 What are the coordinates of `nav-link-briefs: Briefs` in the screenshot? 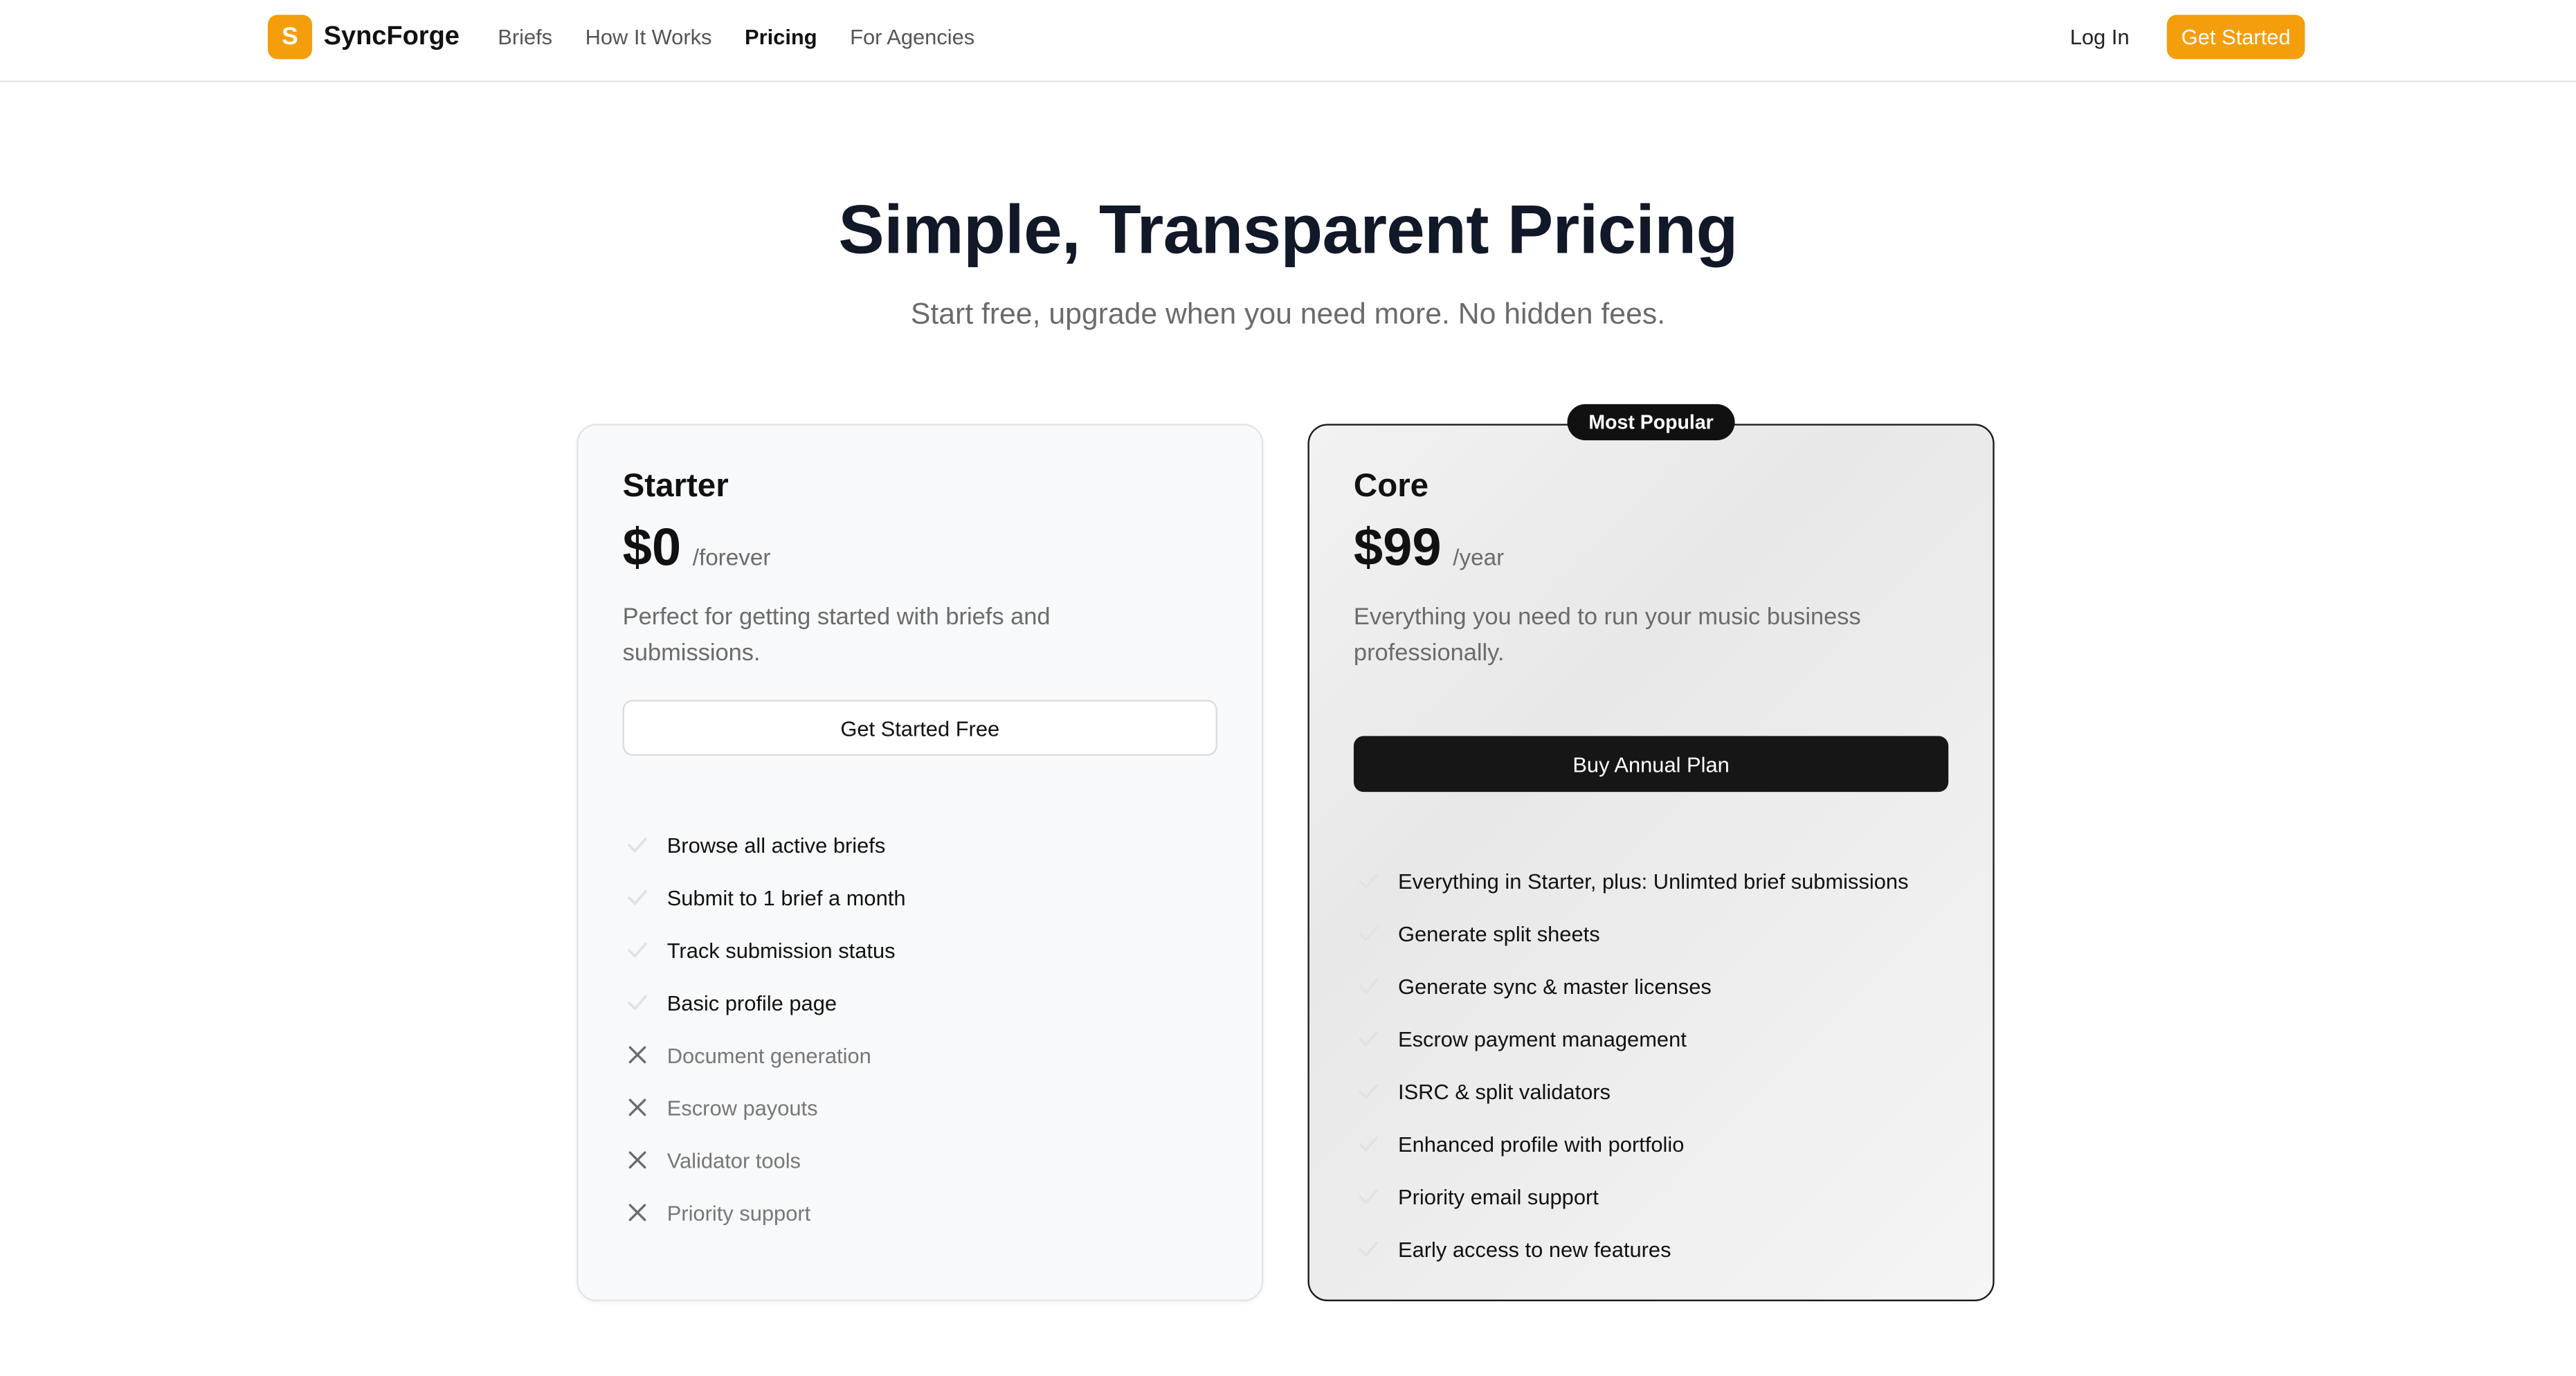 It's located at (525, 37).